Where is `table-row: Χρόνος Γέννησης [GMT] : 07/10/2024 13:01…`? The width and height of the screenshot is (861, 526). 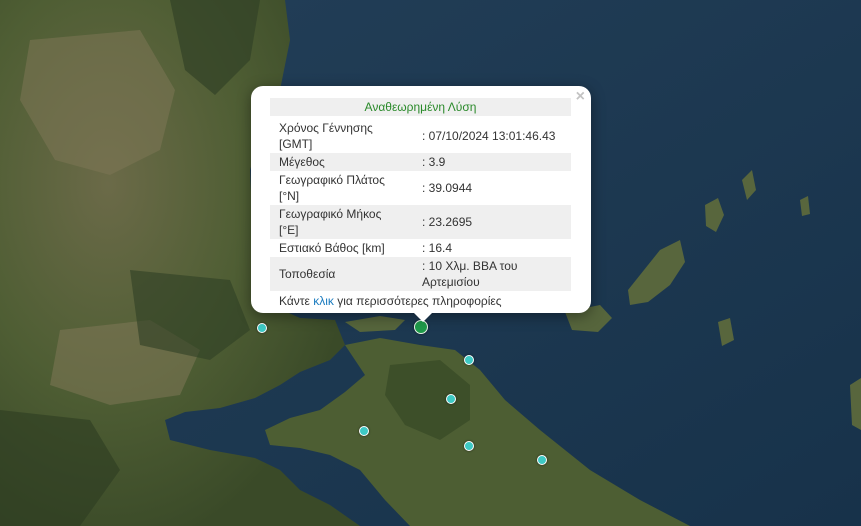
table-row: Χρόνος Γέννησης [GMT] : 07/10/2024 13:01… is located at coordinates (420, 136).